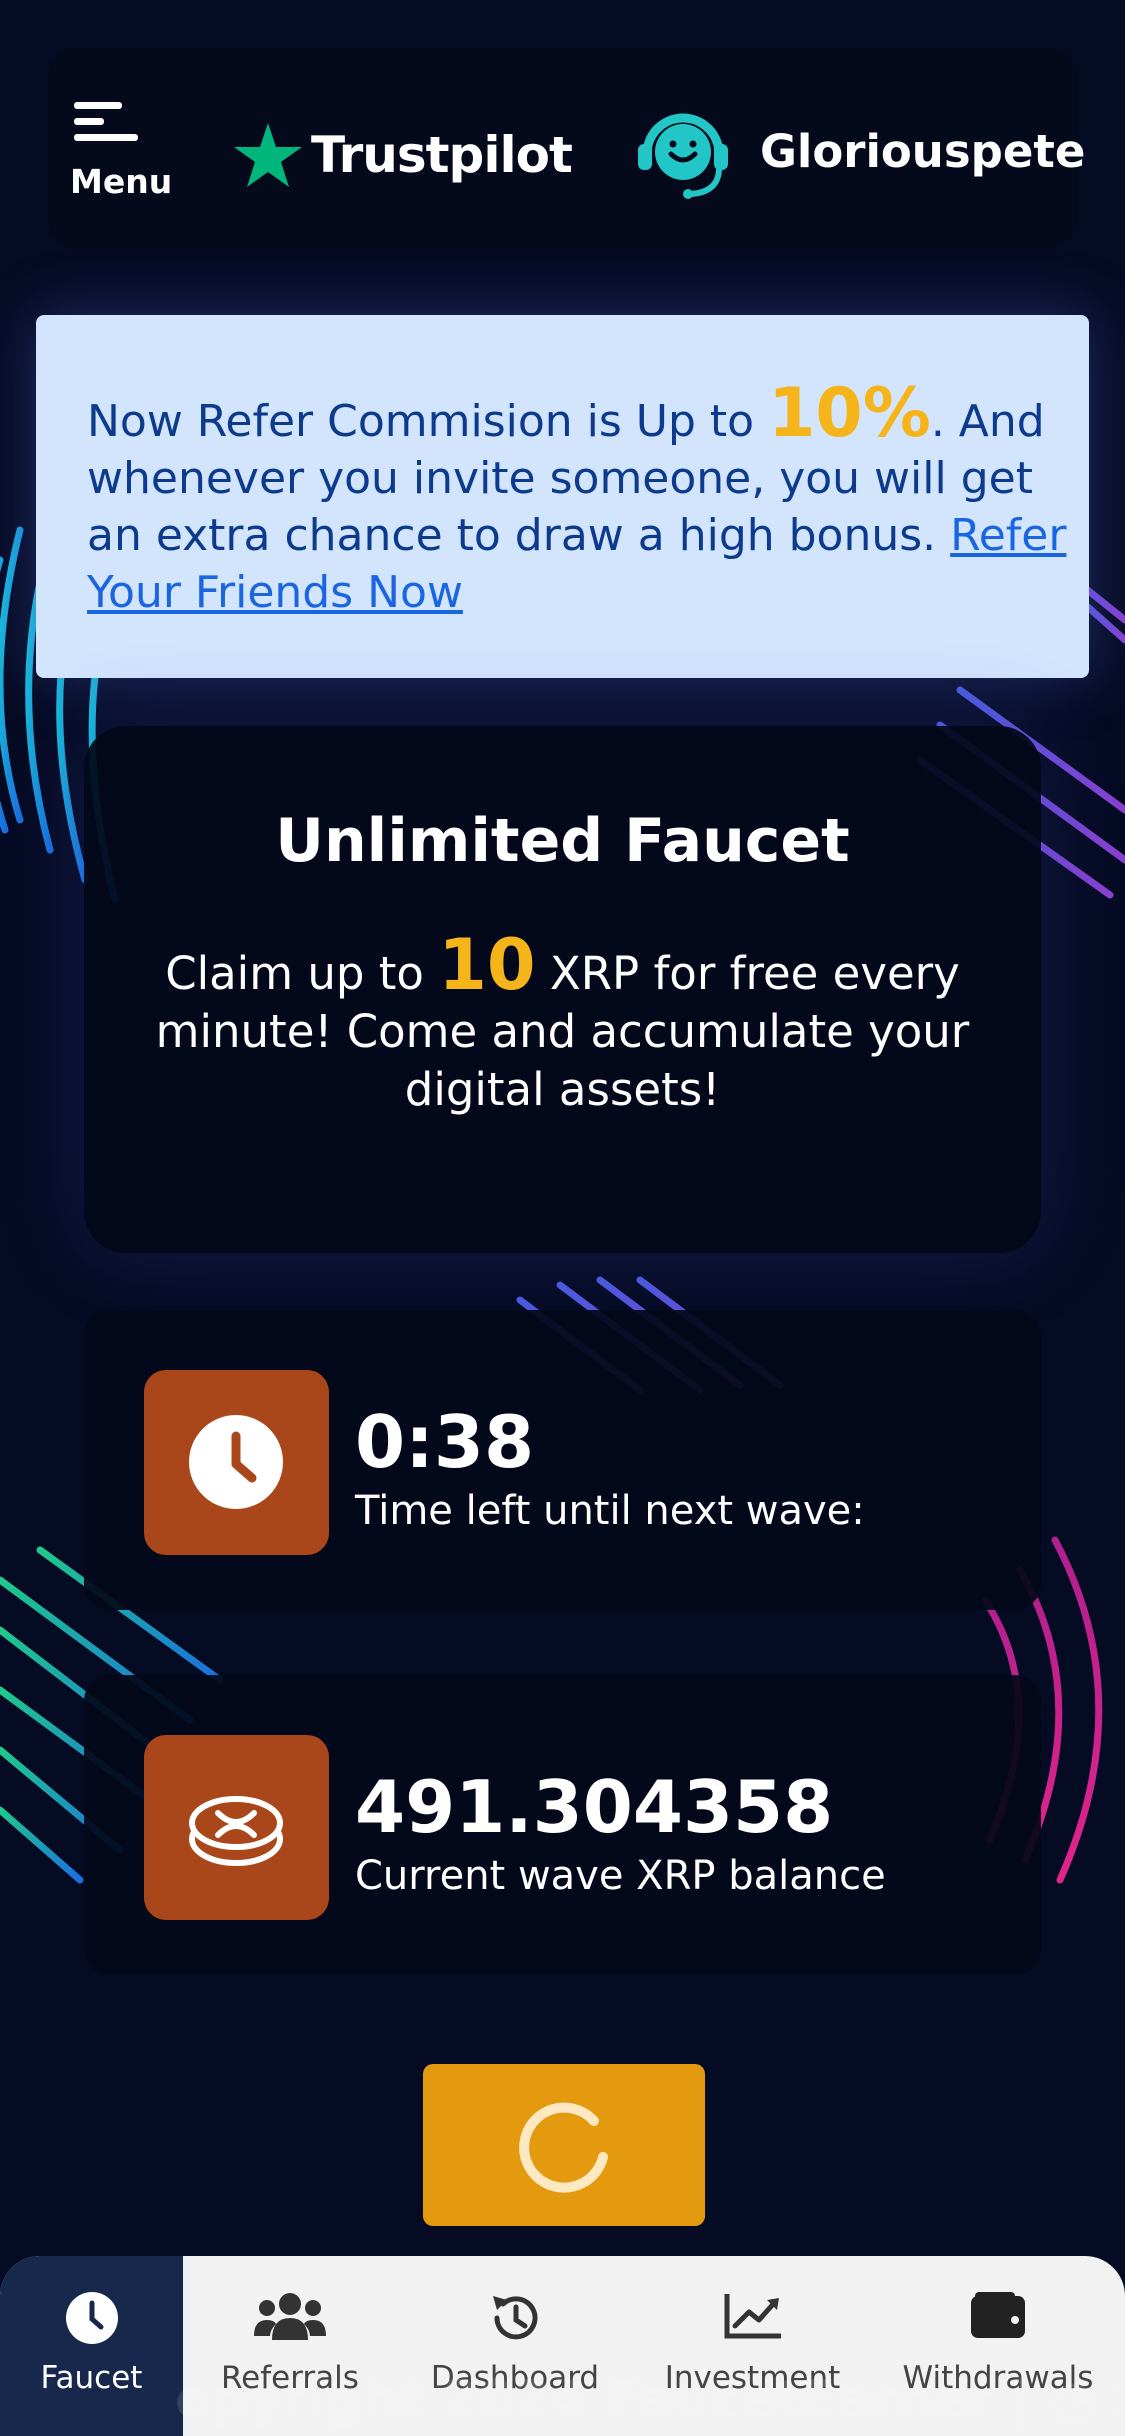  I want to click on users-icon, so click(290, 2316).